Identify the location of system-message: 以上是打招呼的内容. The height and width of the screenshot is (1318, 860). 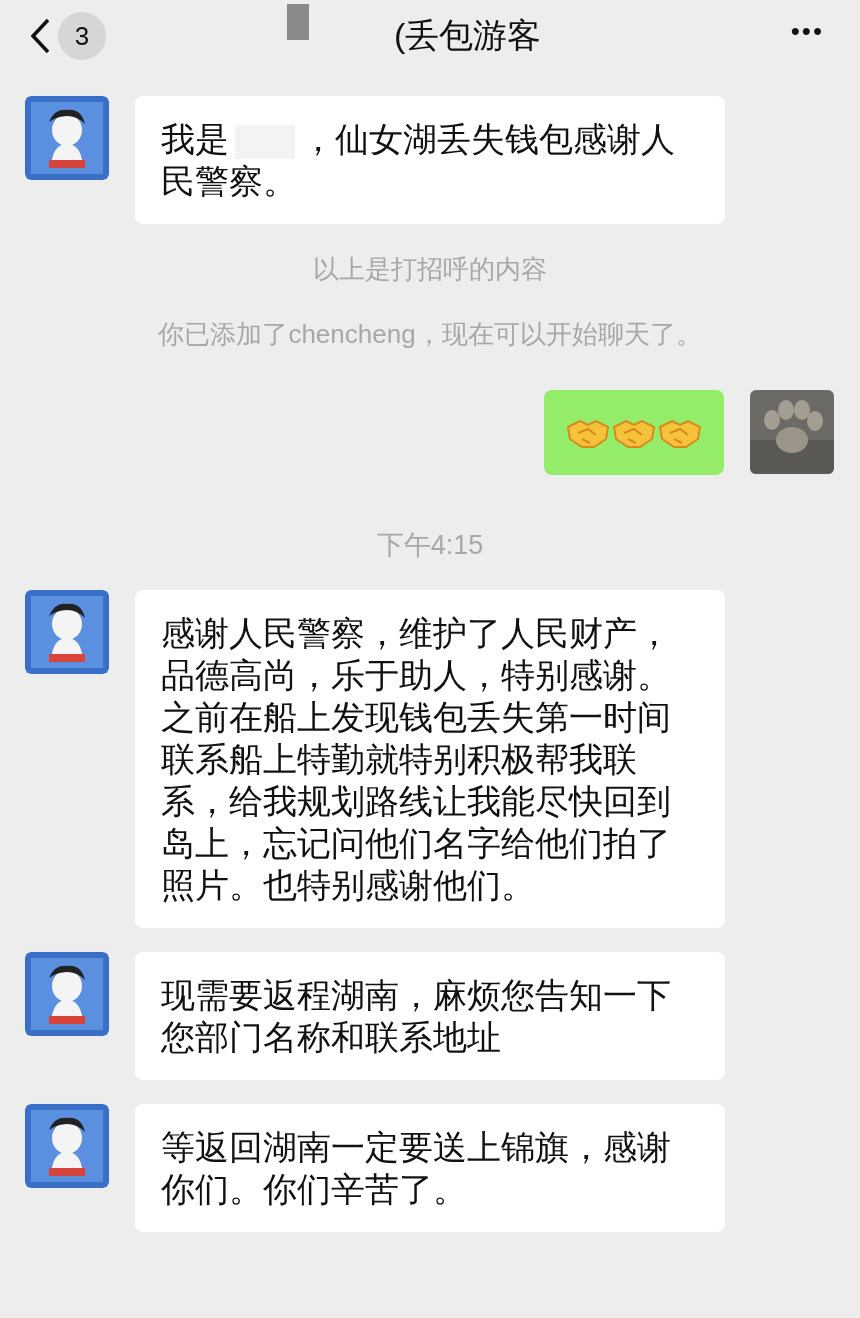
(430, 269).